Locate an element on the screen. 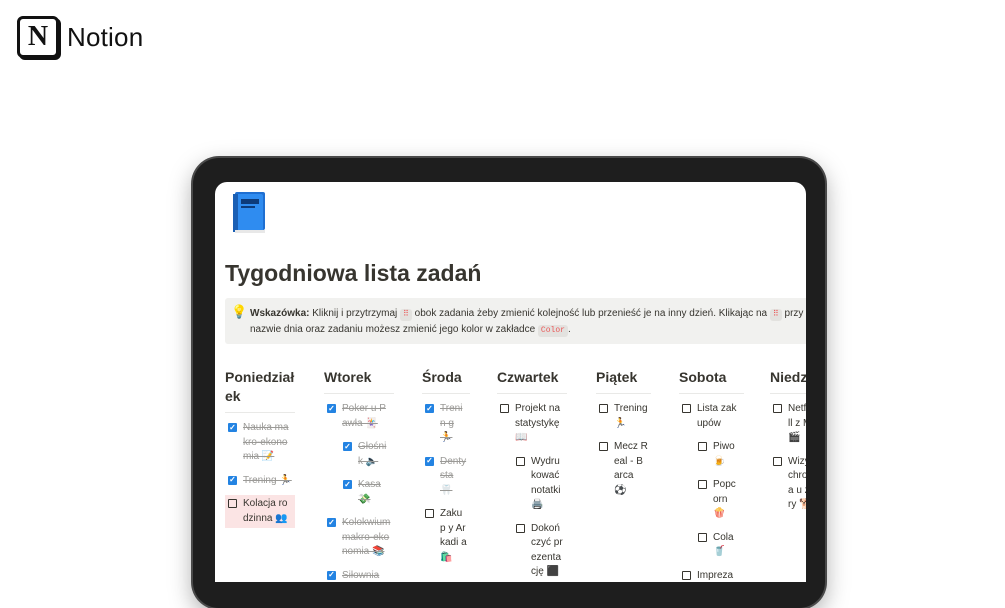 Image resolution: width=1005 pixels, height=608 pixels. task-item: Zakup y Arkadi a 🛍️ is located at coordinates (446, 536).